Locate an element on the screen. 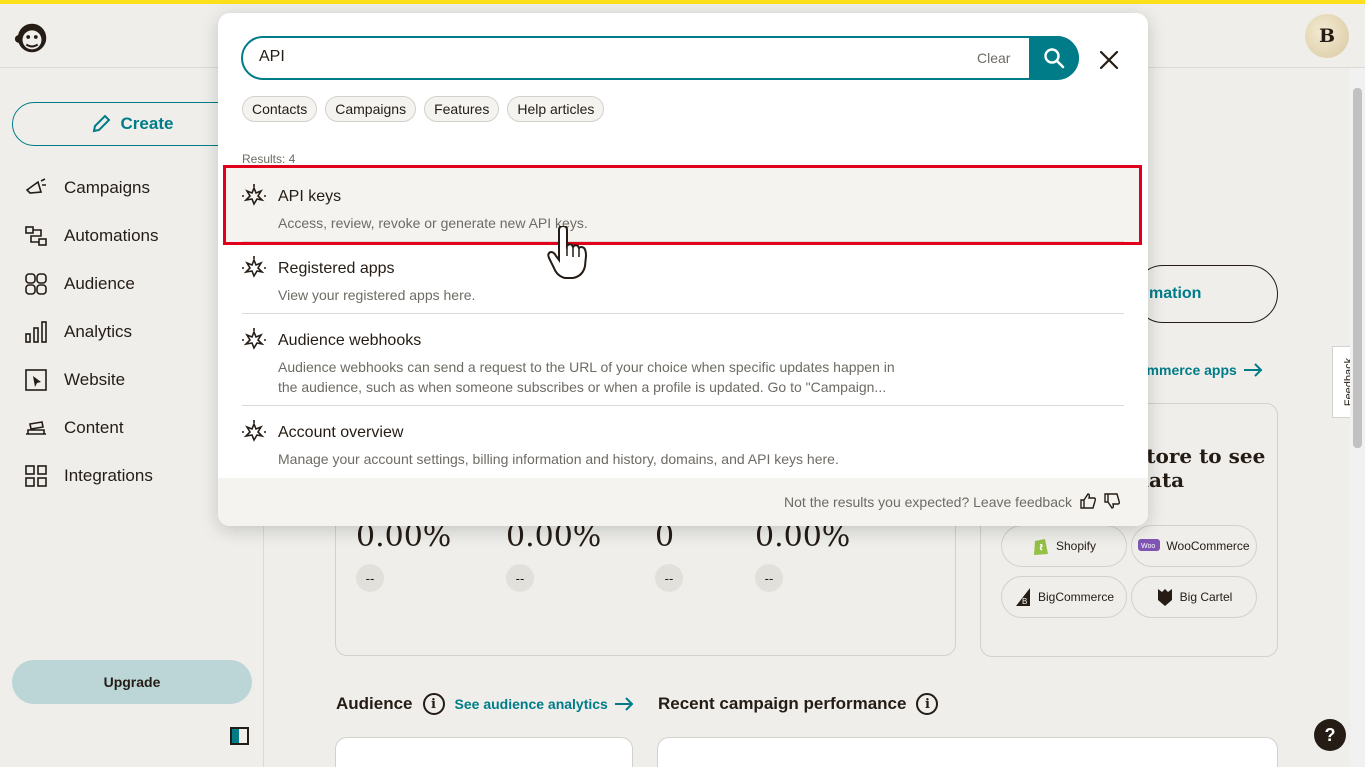 The width and height of the screenshot is (1365, 767). sidebar-item-label: Content is located at coordinates (94, 427).